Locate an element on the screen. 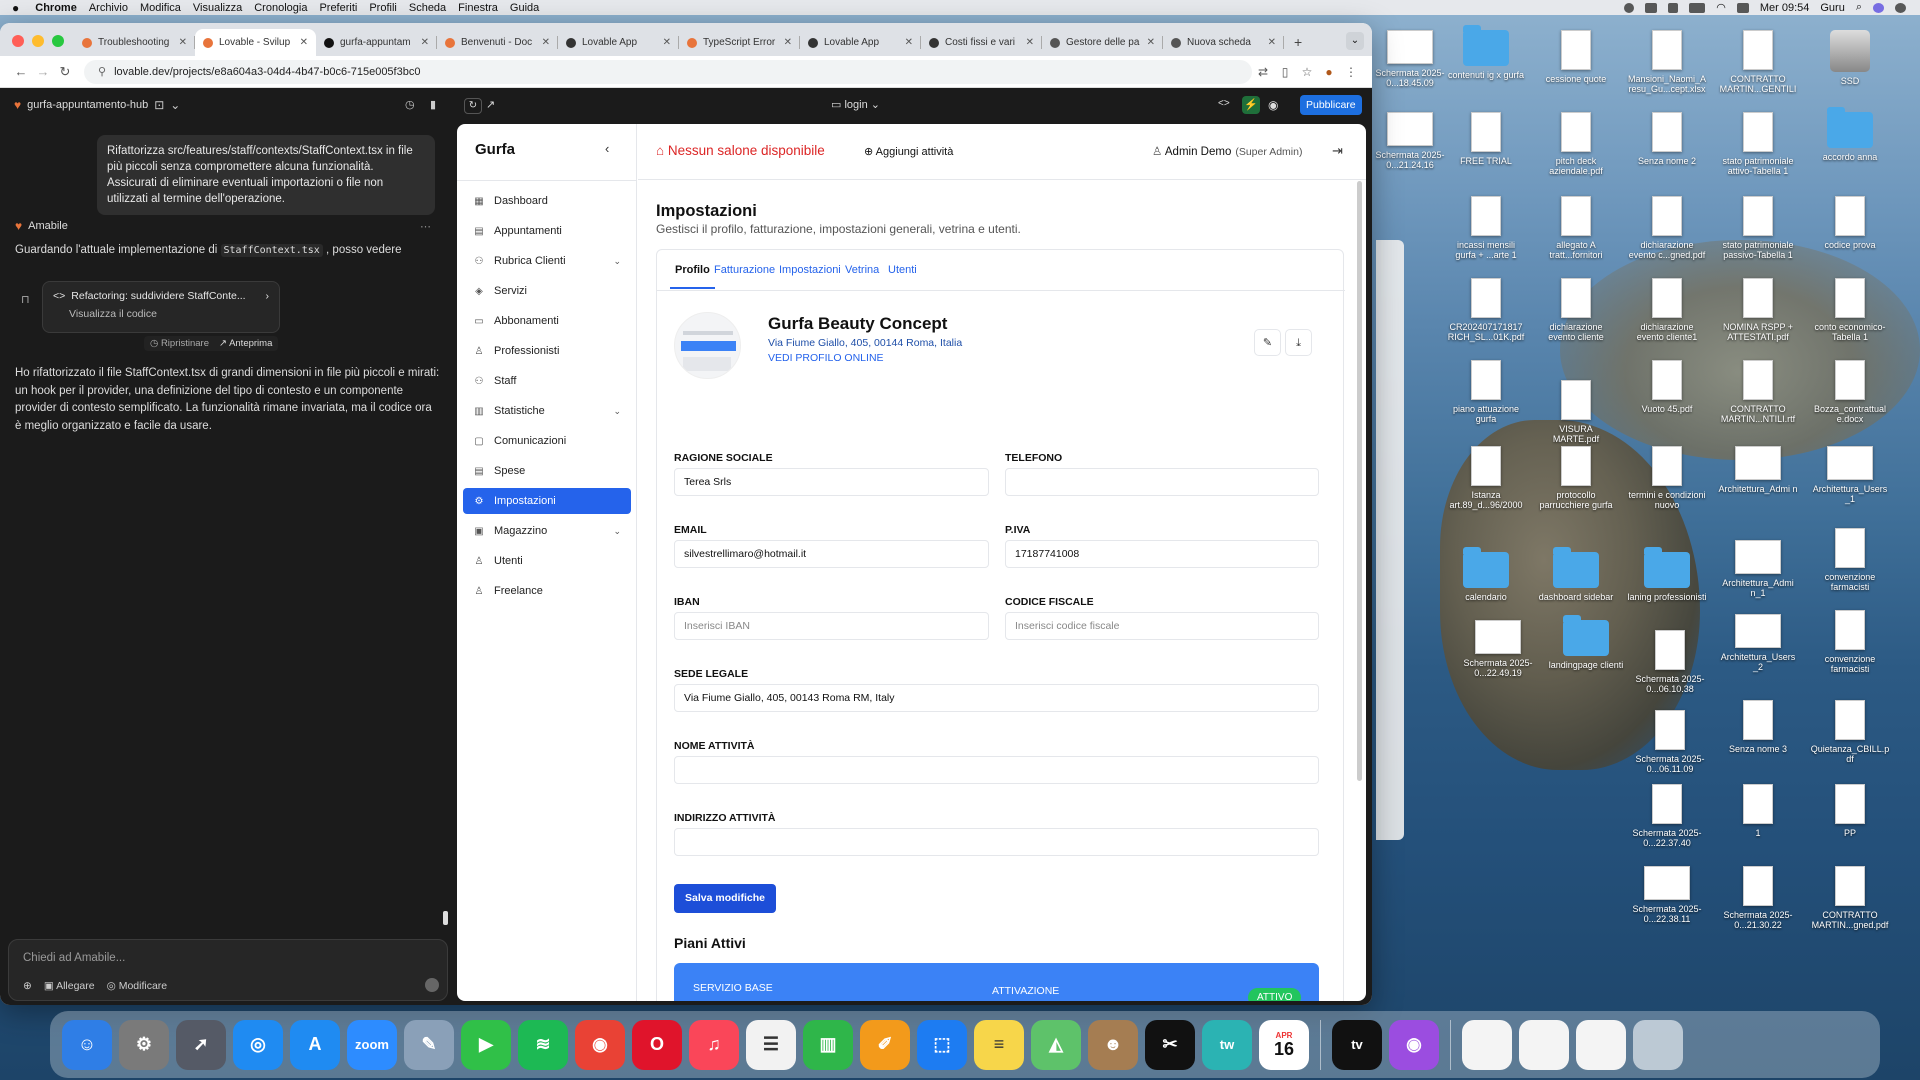 This screenshot has height=1080, width=1920. sound-icon is located at coordinates (1673, 7).